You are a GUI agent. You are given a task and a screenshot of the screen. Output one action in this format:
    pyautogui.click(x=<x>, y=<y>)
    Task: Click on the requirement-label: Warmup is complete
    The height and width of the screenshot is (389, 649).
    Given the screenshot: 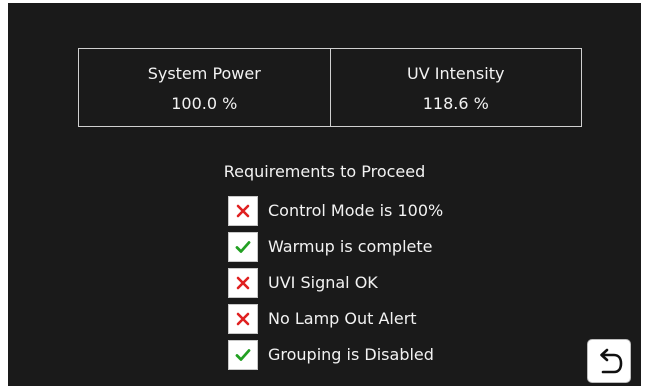 What is the action you would take?
    pyautogui.click(x=350, y=246)
    